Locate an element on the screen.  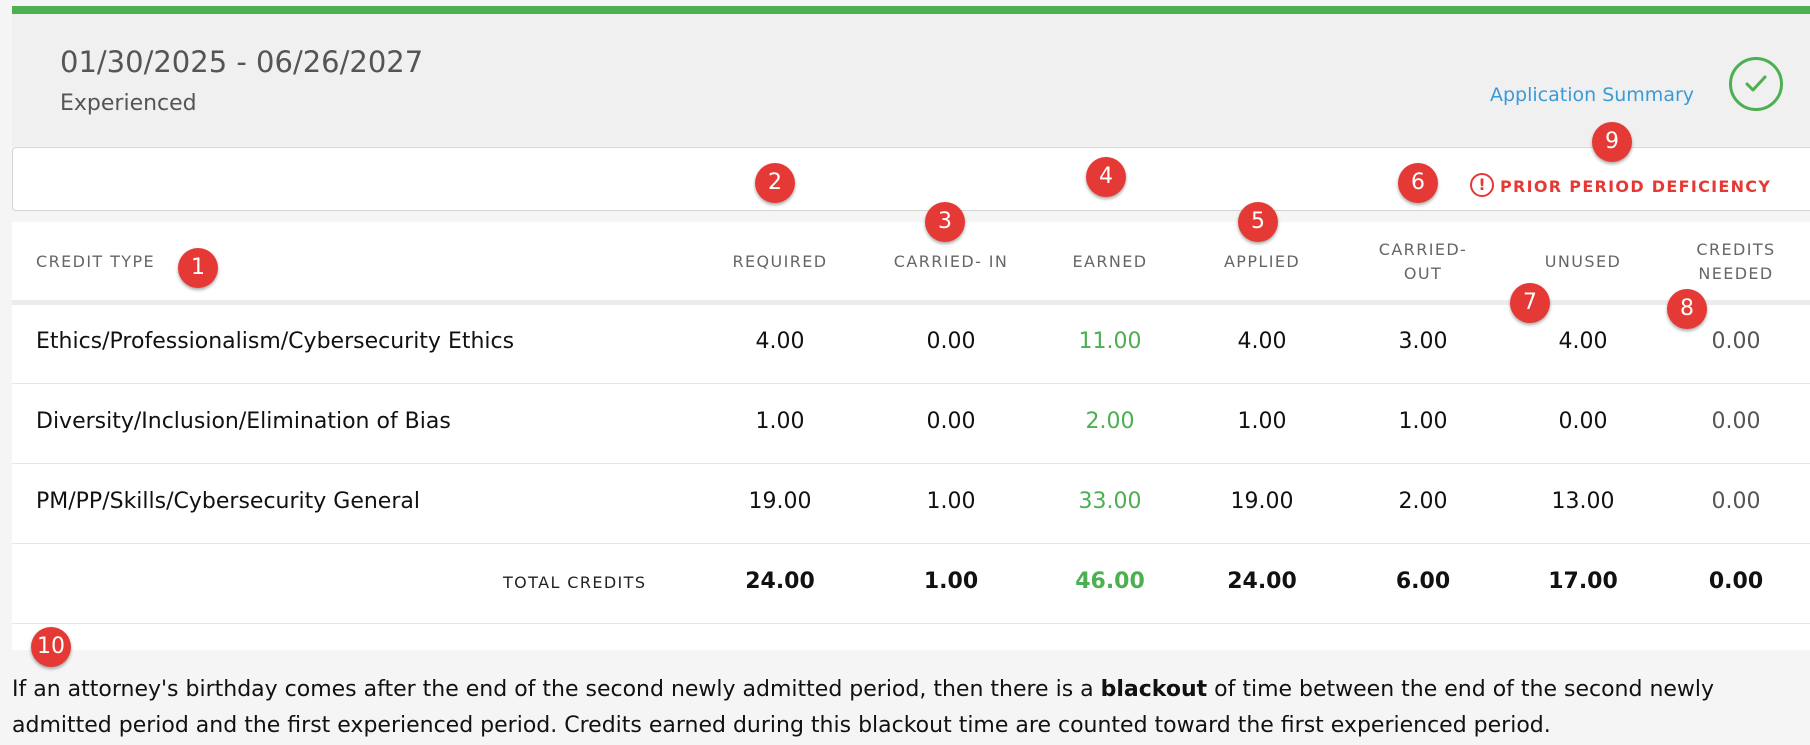
row-carried-out: 2.00 is located at coordinates (1423, 501).